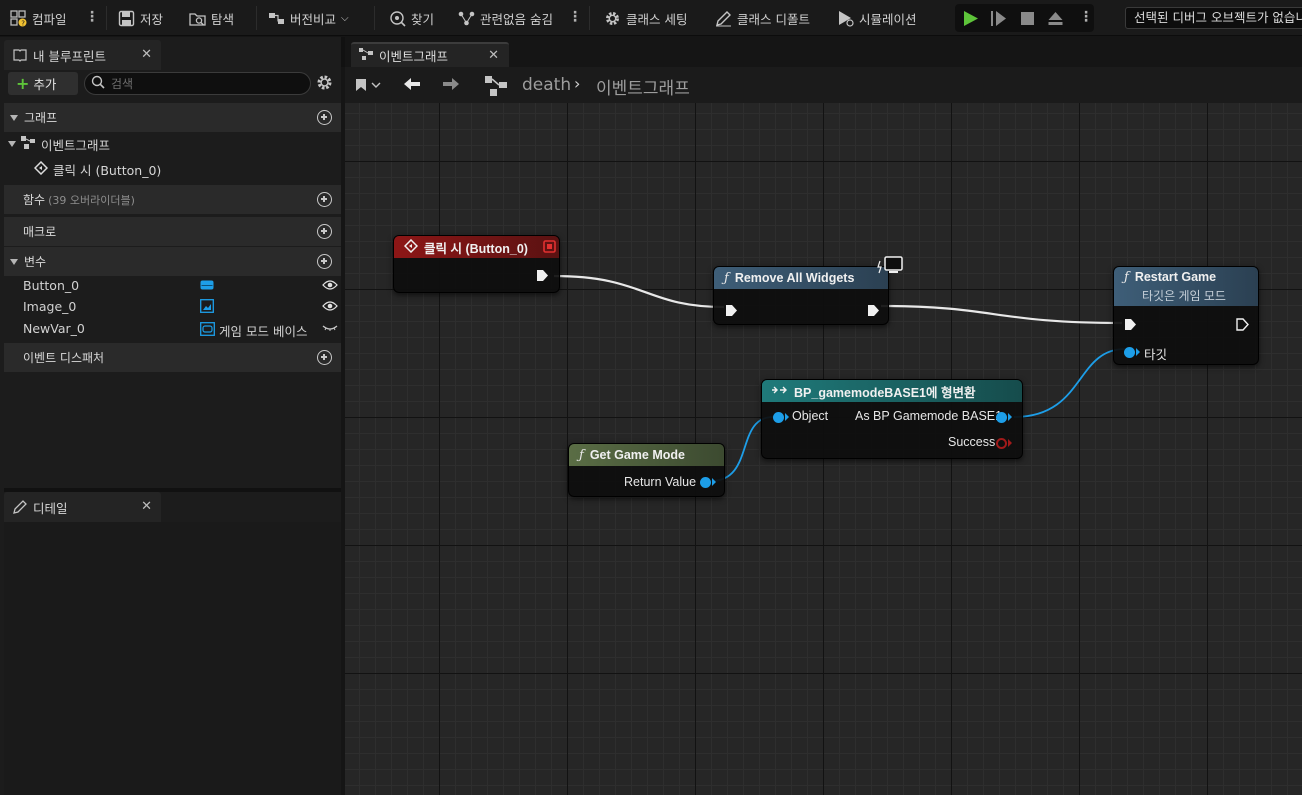 This screenshot has height=795, width=1302. What do you see at coordinates (646, 470) in the screenshot?
I see `pure-node-get-game-mode: ƒ Get Game Mode Return Value` at bounding box center [646, 470].